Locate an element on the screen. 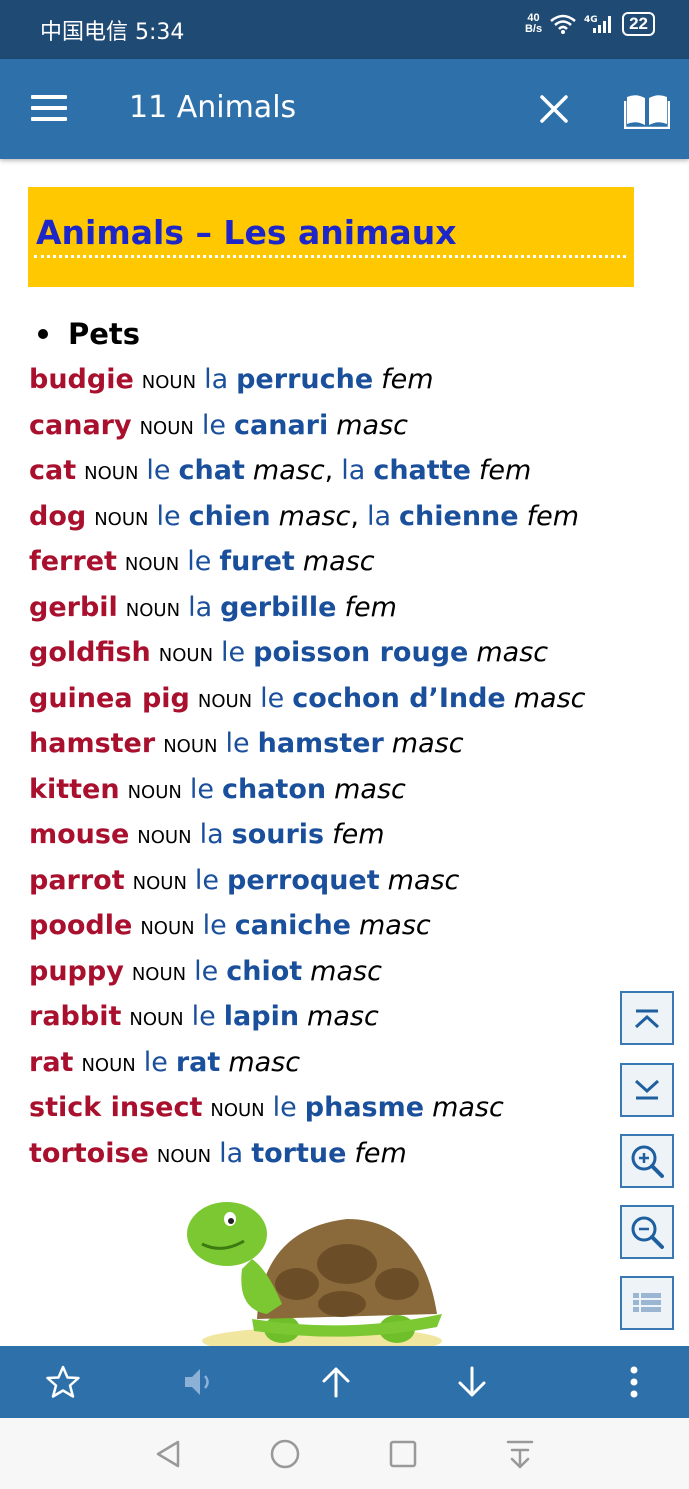  signal-icon: 4G is located at coordinates (598, 24).